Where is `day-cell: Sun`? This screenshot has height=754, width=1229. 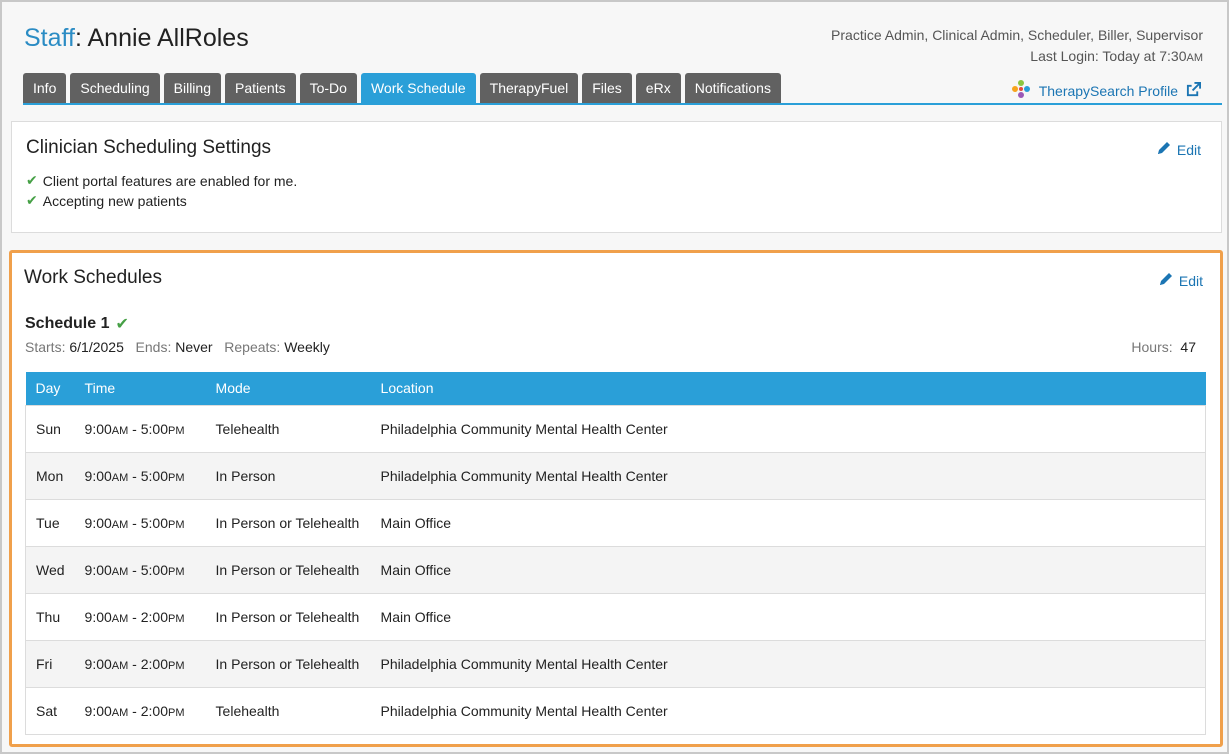 day-cell: Sun is located at coordinates (50, 428).